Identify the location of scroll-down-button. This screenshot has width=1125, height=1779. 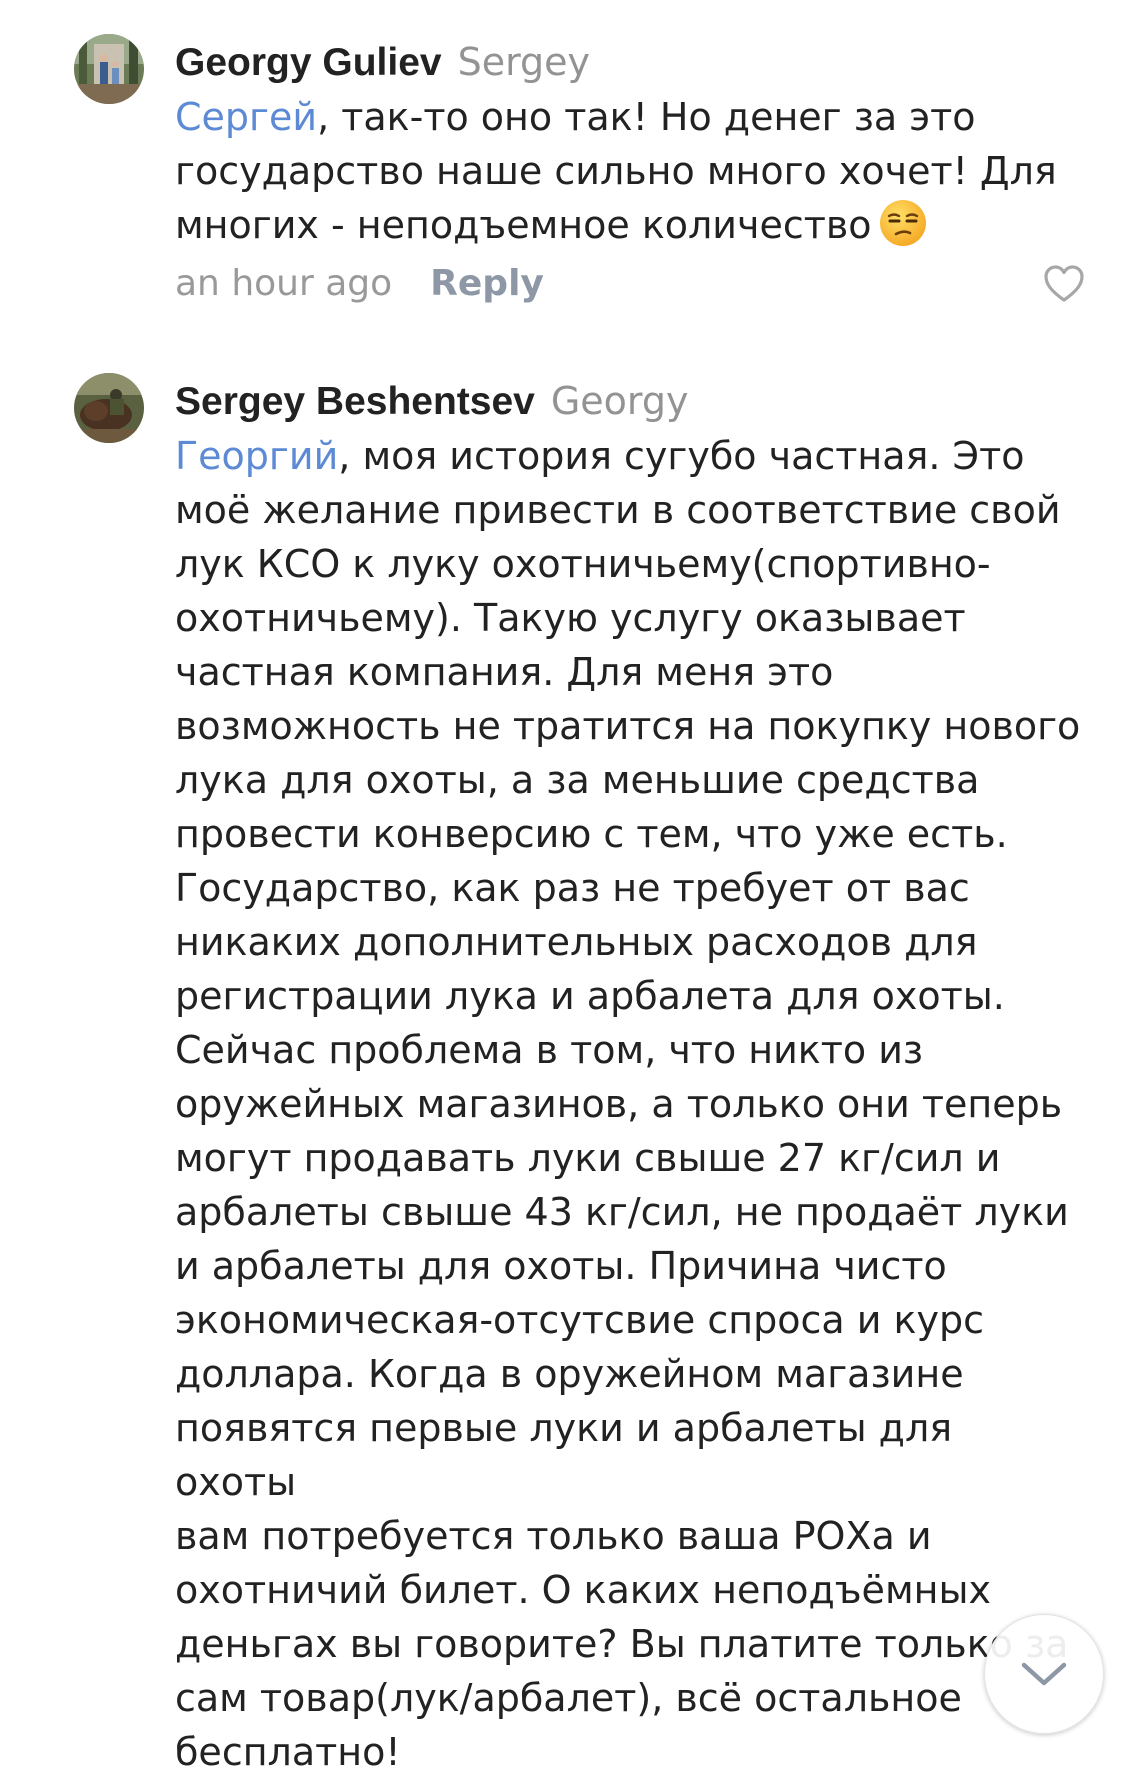
(1044, 1674).